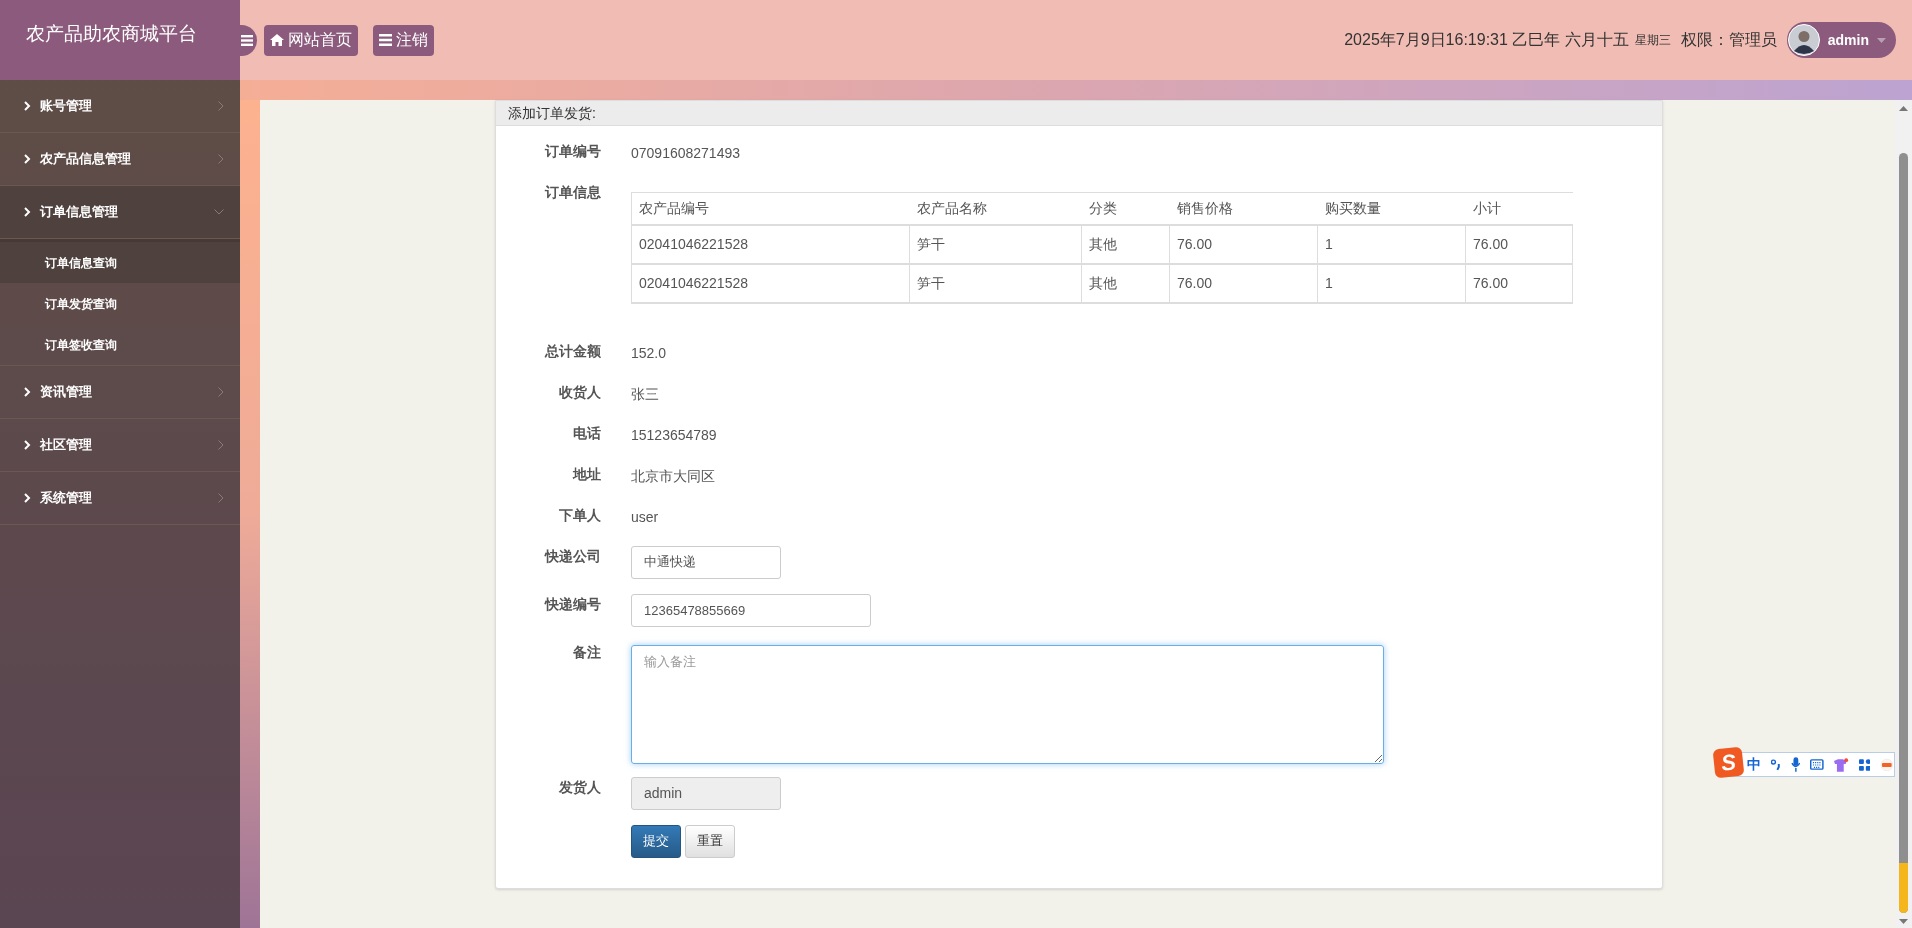  Describe the element at coordinates (1486, 40) in the screenshot. I see `datetime-text: 2025年7月9日16:19:31 乙巳年 六月十五` at that location.